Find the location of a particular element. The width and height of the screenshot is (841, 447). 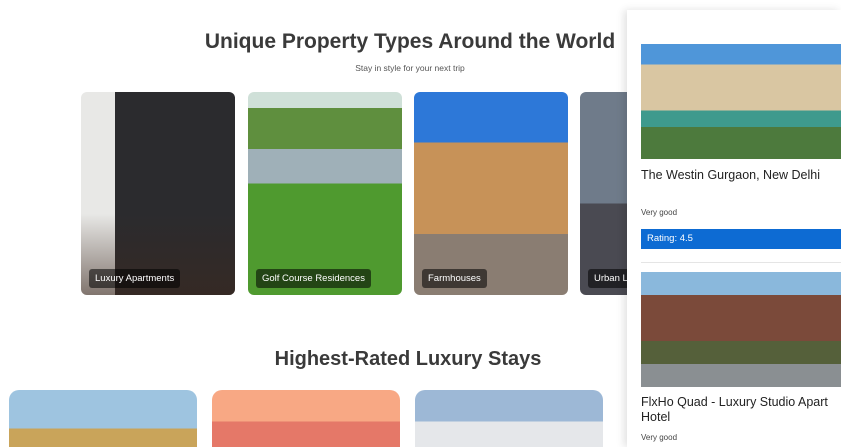

property-type-label: Luxury Apartments is located at coordinates (135, 278).